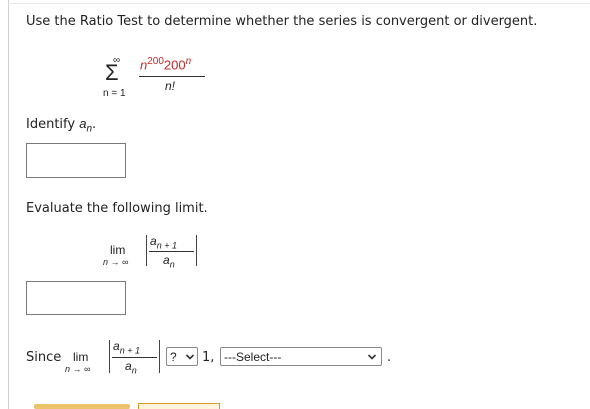 The height and width of the screenshot is (409, 590). I want to click on evaluate-label: Evaluate the following limit., so click(117, 208).